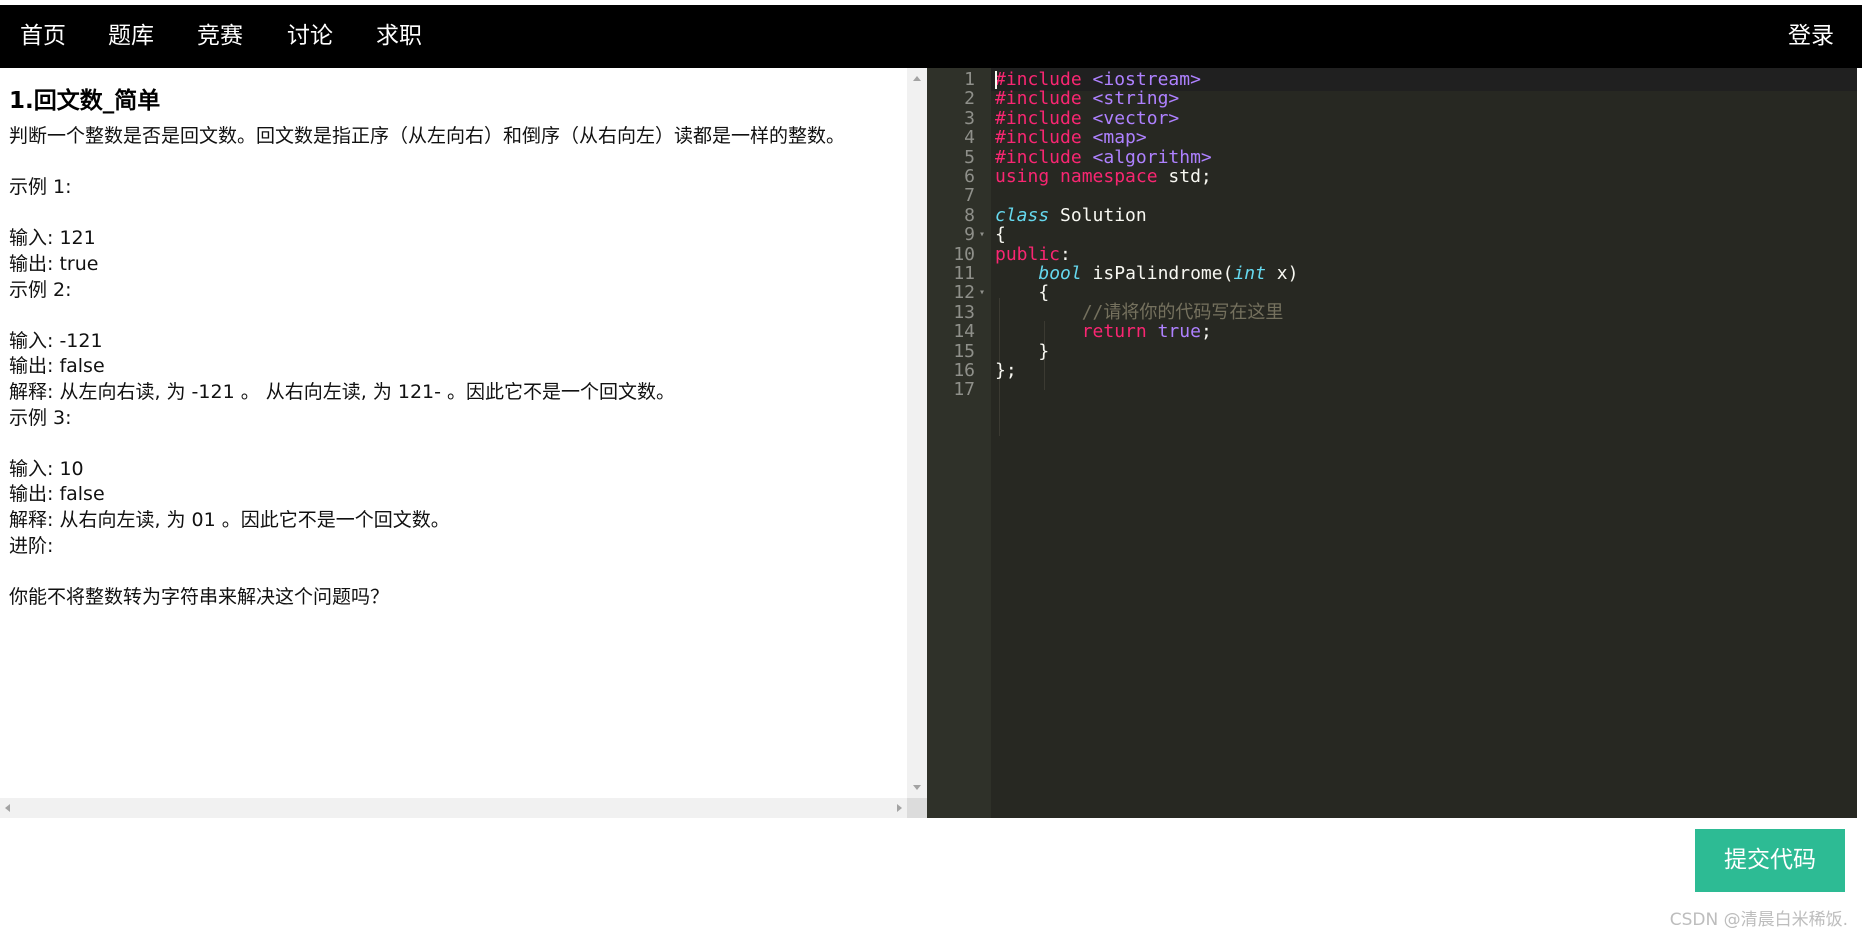 This screenshot has width=1862, height=936. What do you see at coordinates (1758, 920) in the screenshot?
I see `watermark-text: CSDN @清晨白米稀饭.` at bounding box center [1758, 920].